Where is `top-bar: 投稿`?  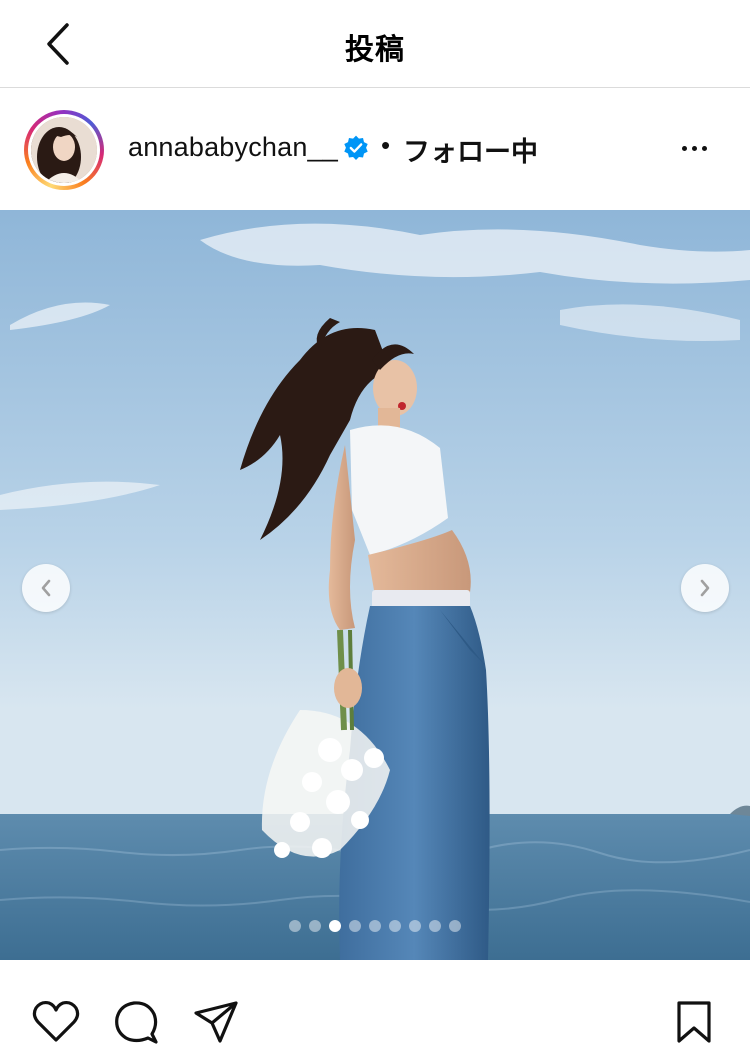
top-bar: 投稿 is located at coordinates (375, 44).